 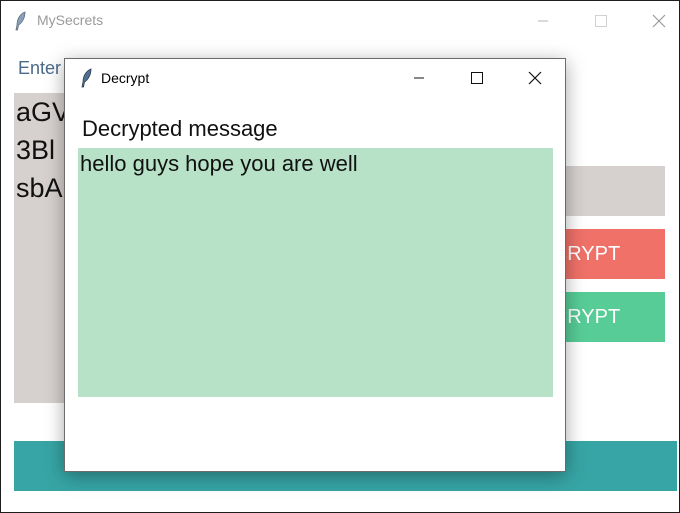 I want to click on dialog-maximize-button, so click(x=477, y=78).